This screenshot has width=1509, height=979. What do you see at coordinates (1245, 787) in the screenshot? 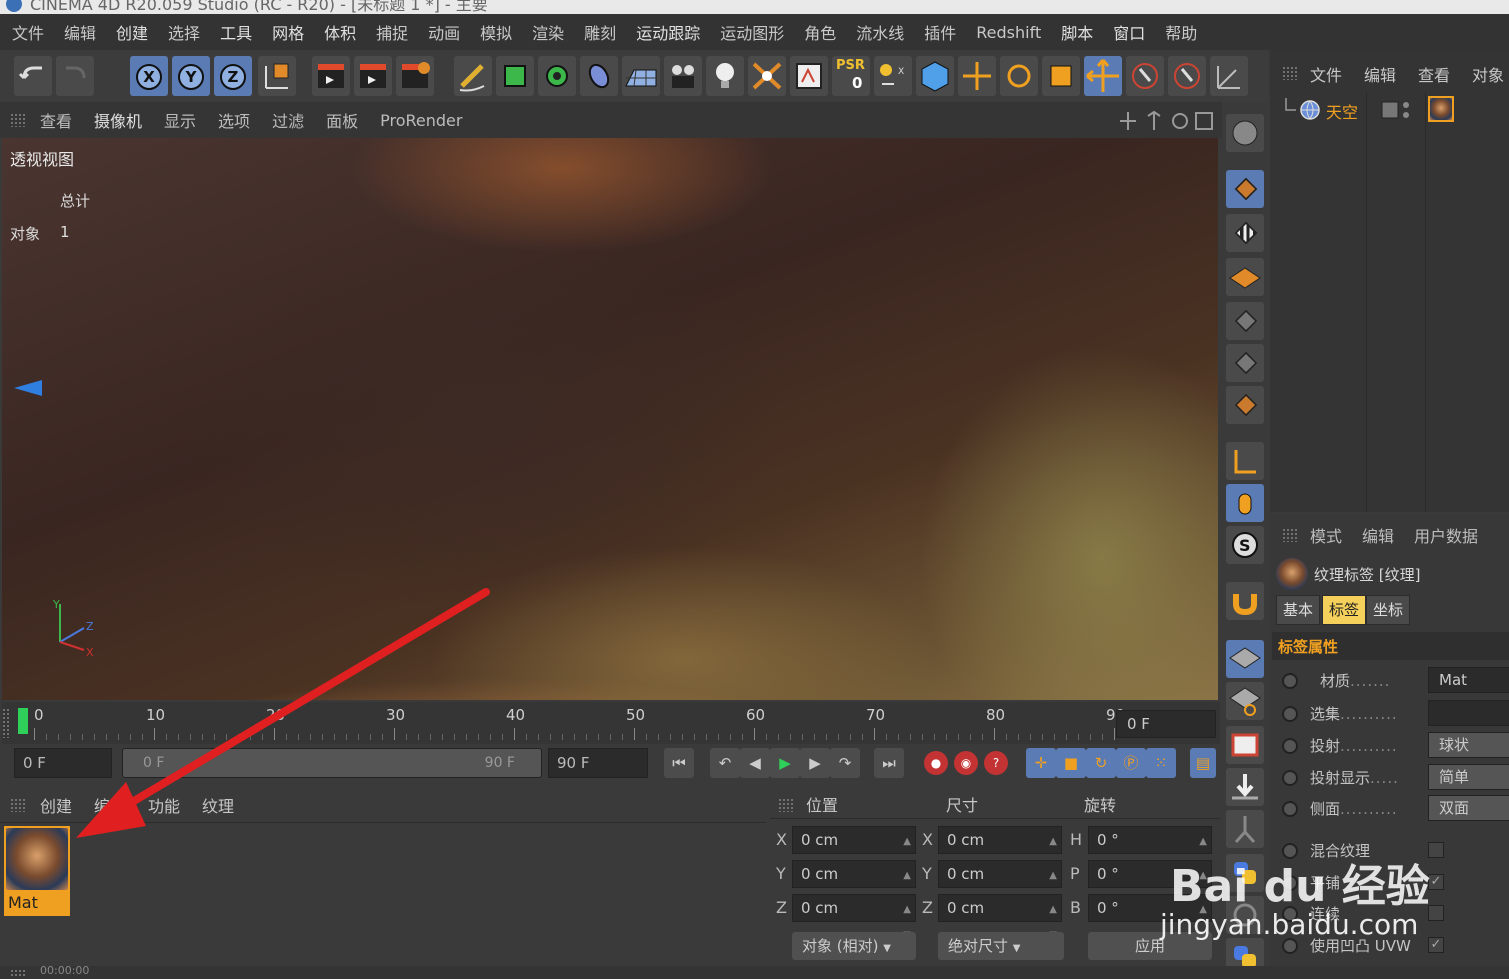
I see `drop-to-floor-button` at bounding box center [1245, 787].